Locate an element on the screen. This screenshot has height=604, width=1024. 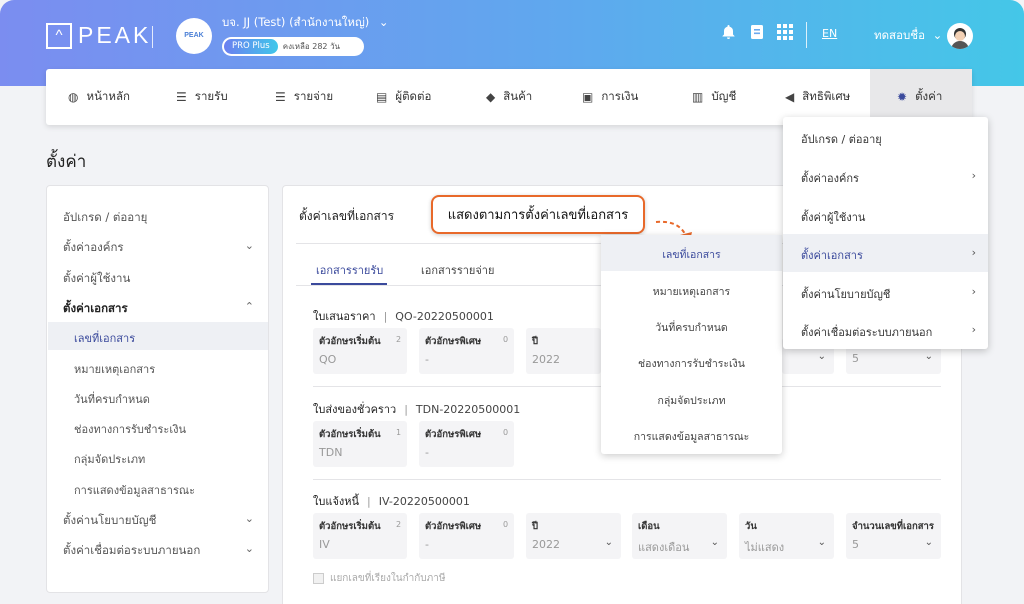
separate-tax-invoice-checkbox: แยกเลขที่เรียงในกำกับภาษี is located at coordinates (379, 578).